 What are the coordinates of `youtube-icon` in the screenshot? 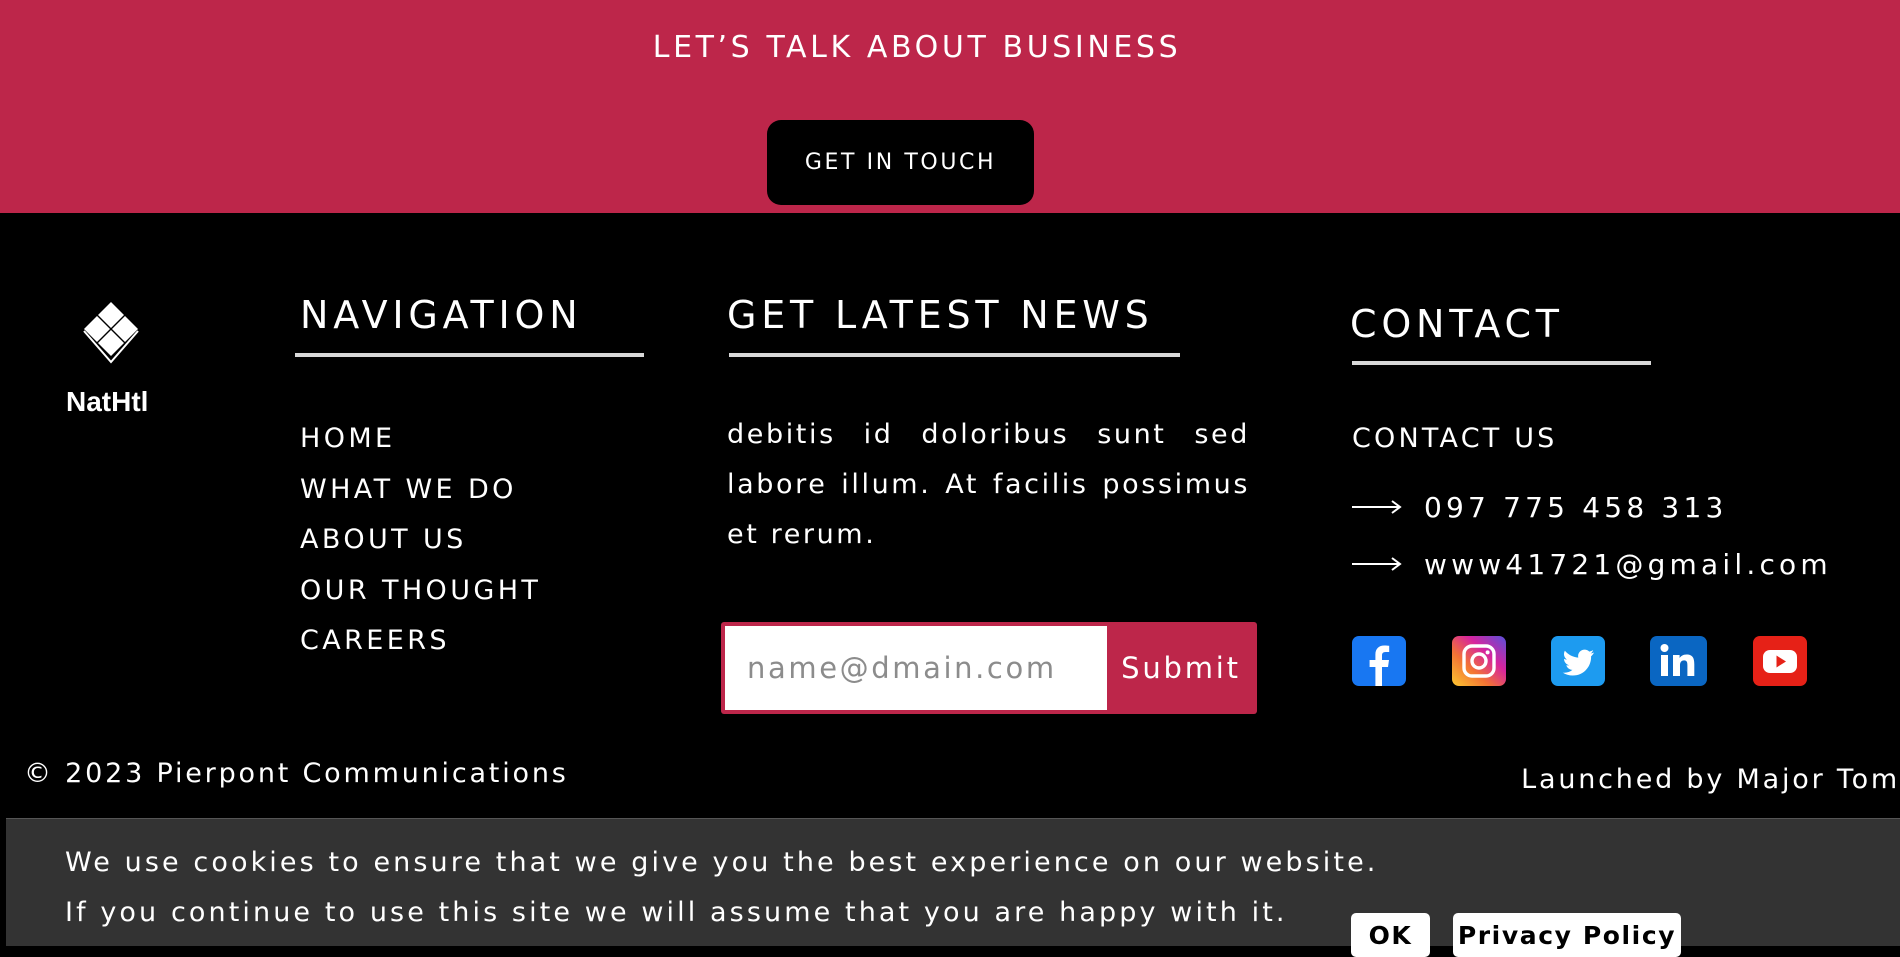 It's located at (1780, 661).